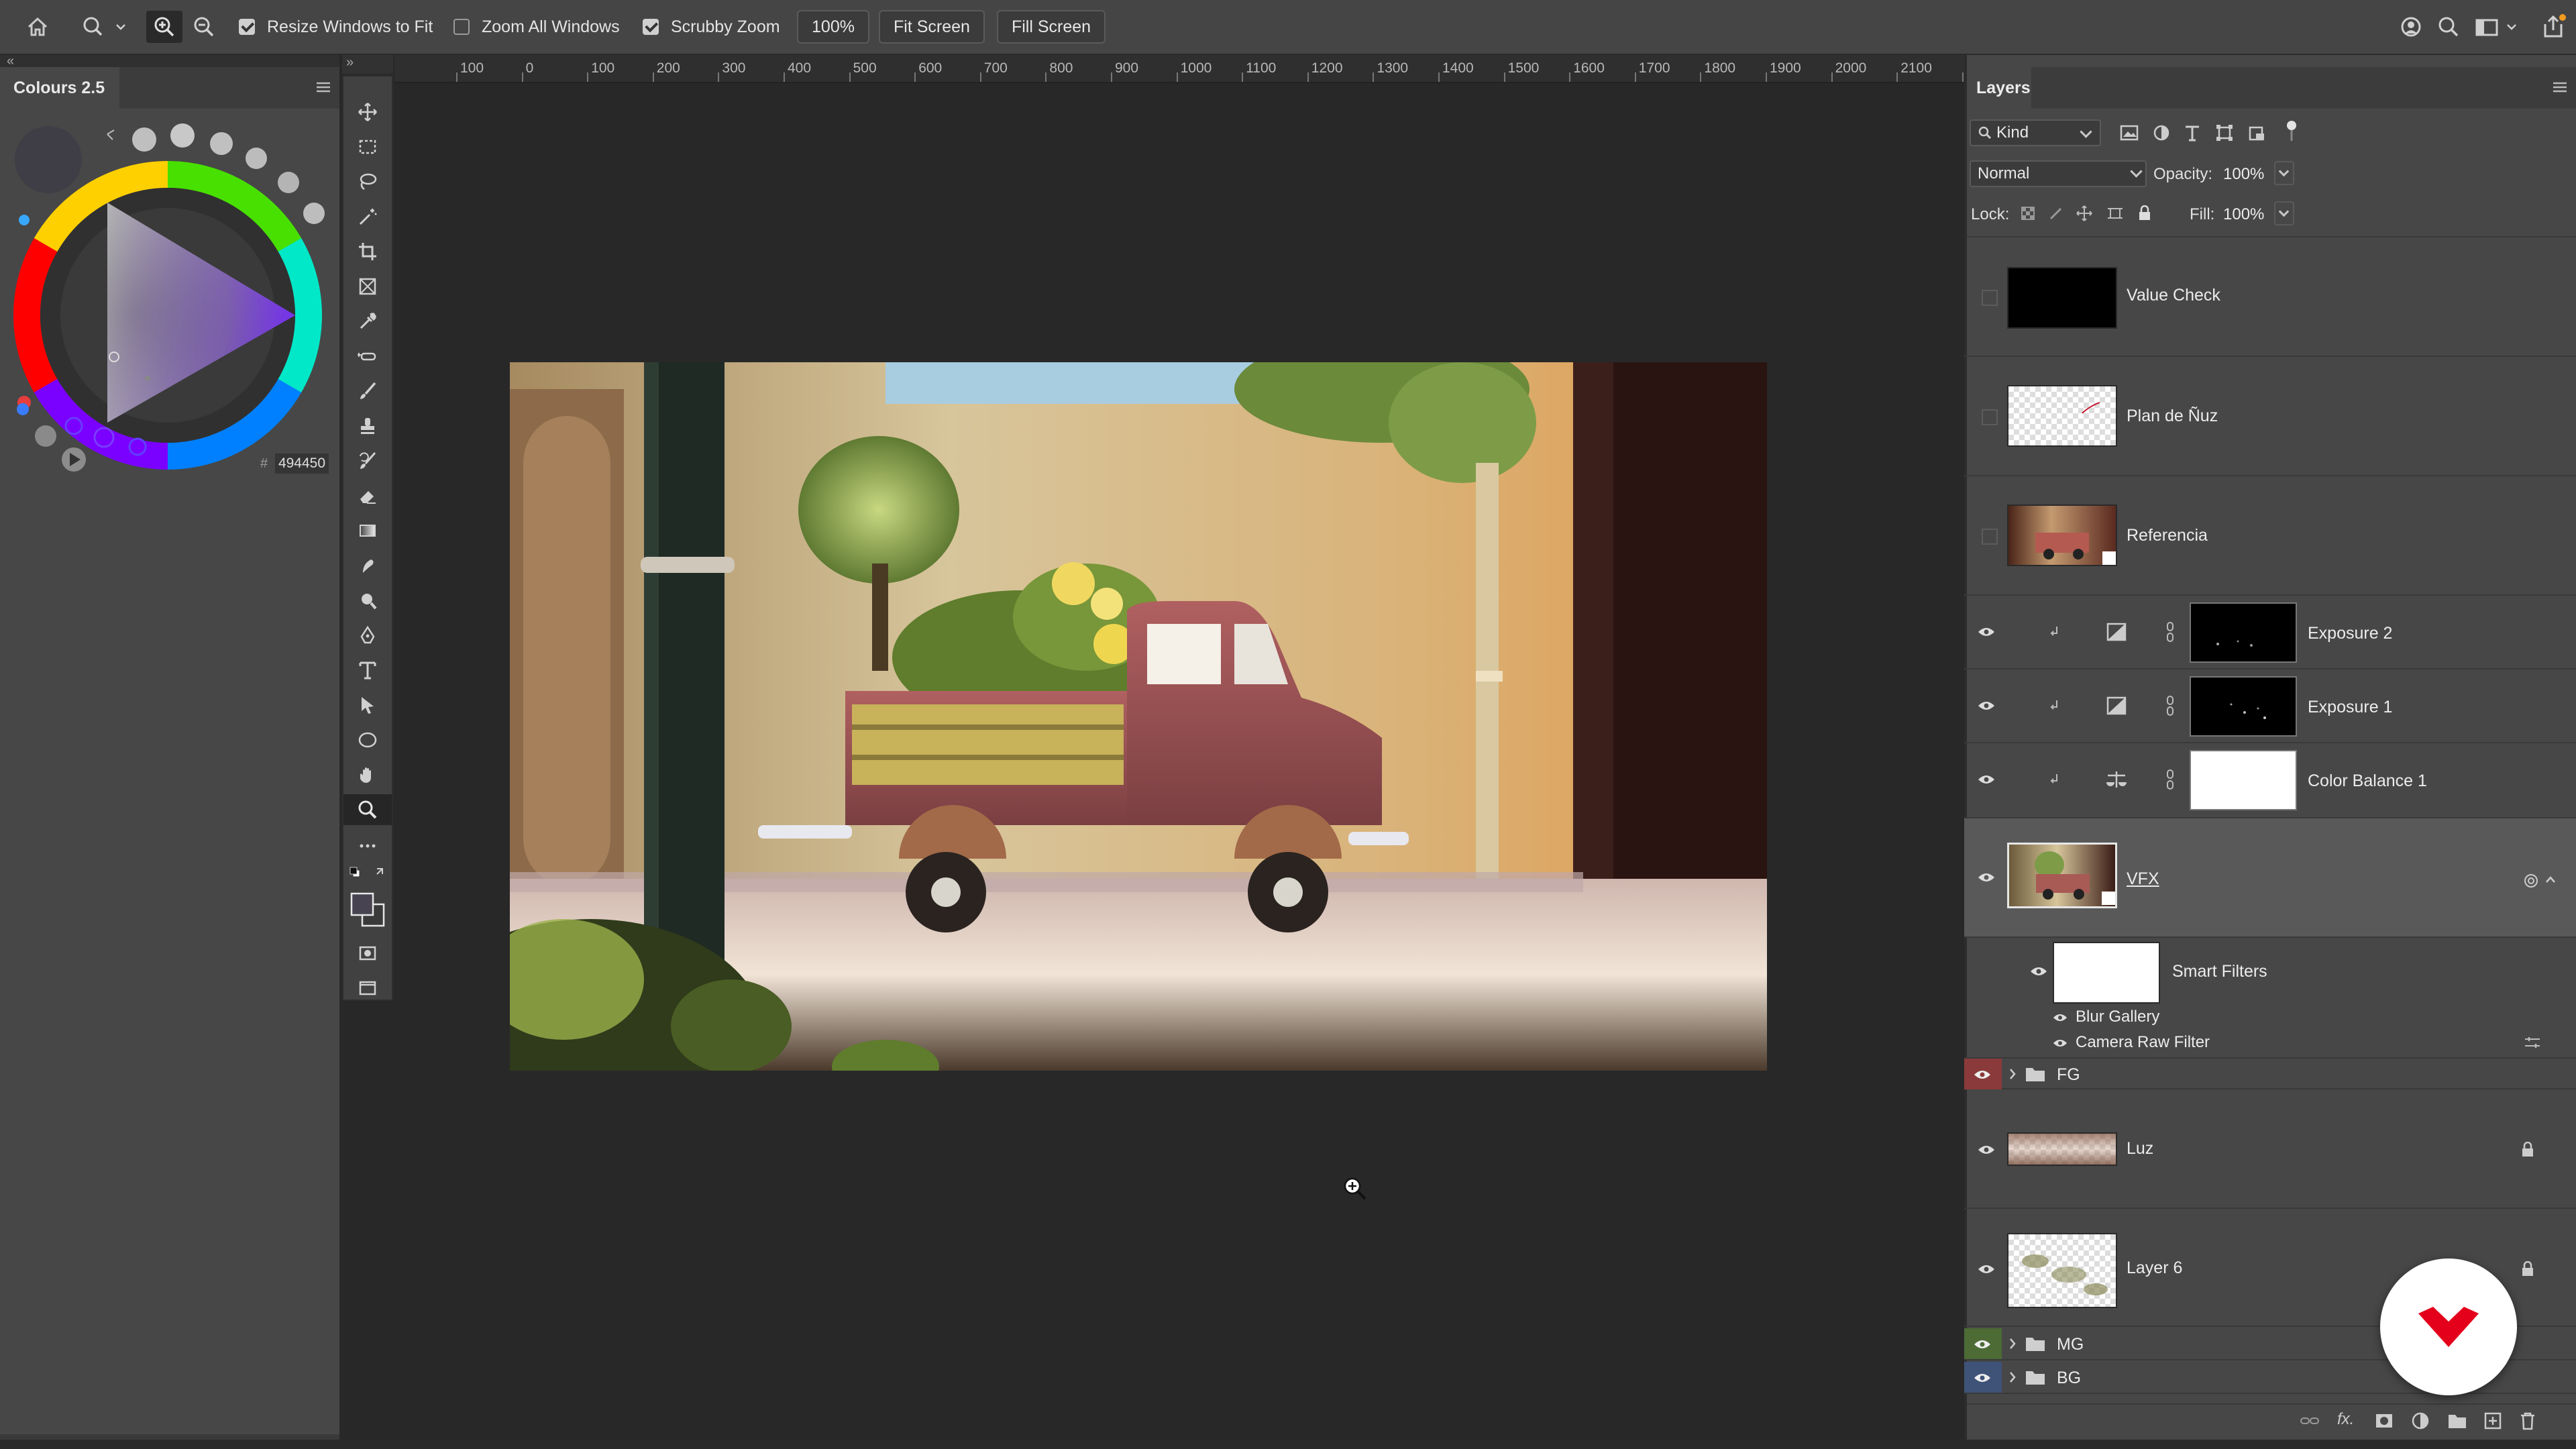 The image size is (2576, 1449). What do you see at coordinates (2553, 27) in the screenshot?
I see `share-icon` at bounding box center [2553, 27].